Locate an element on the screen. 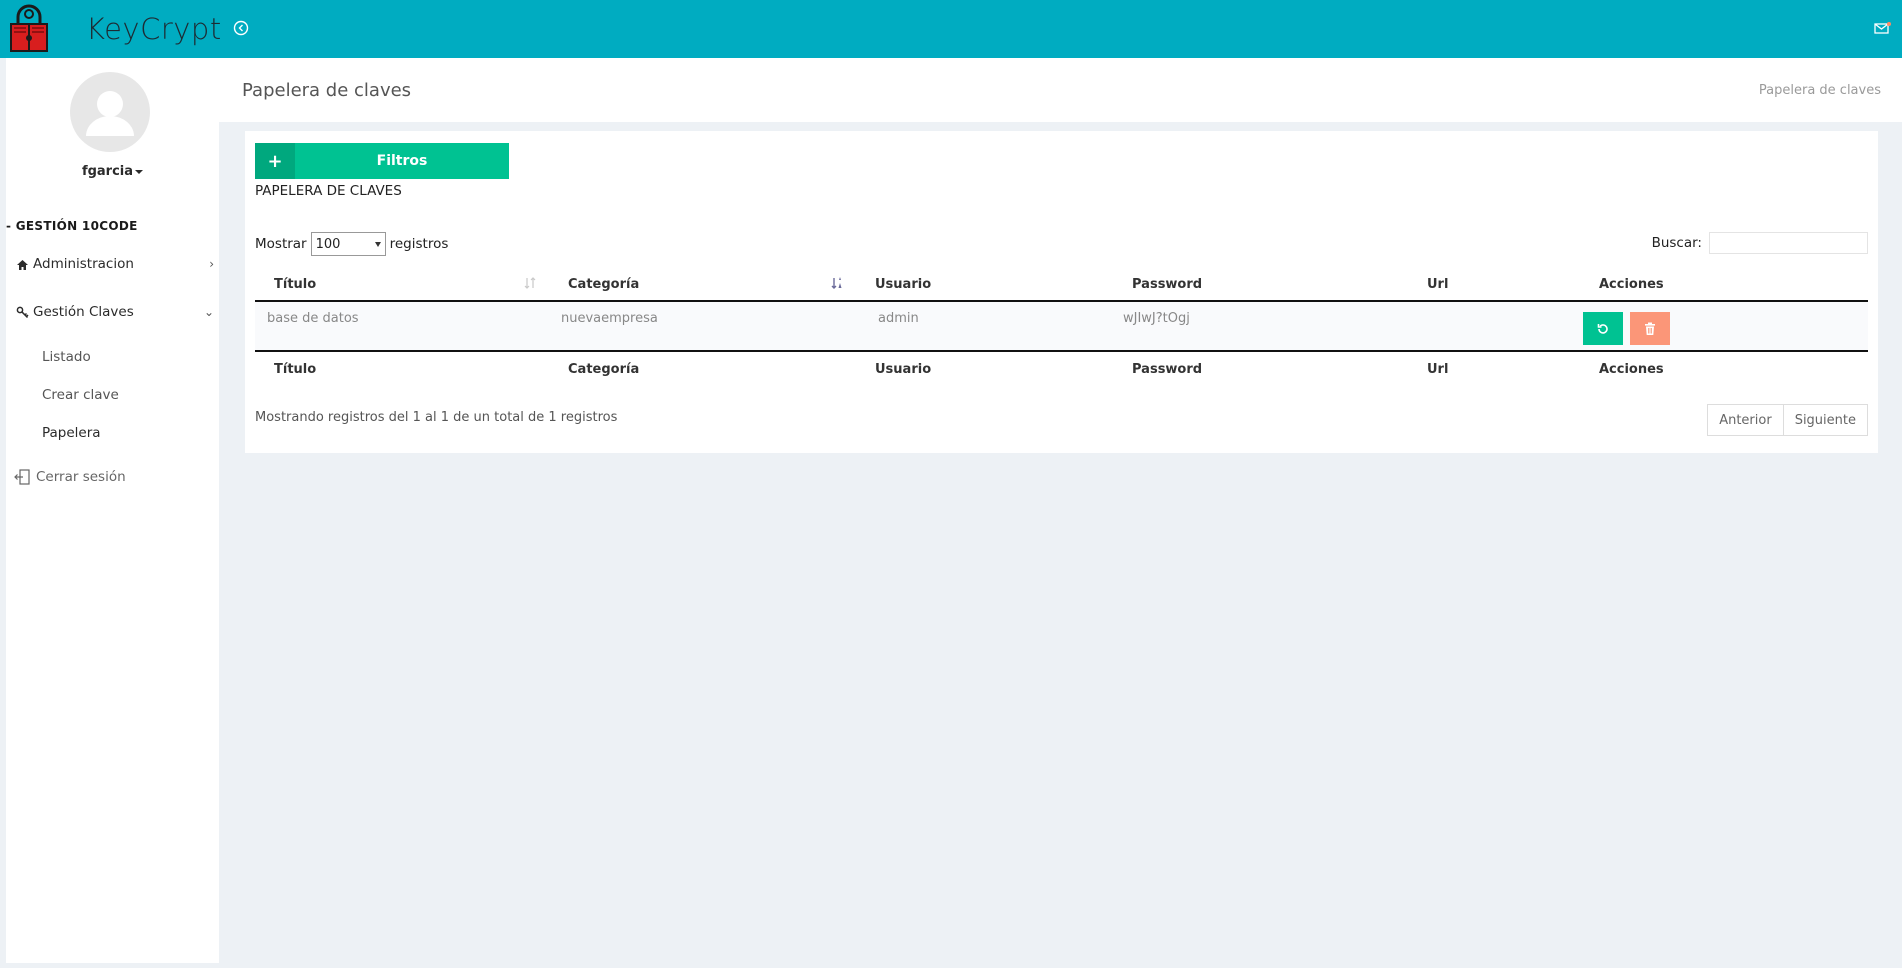 The image size is (1902, 968). plus-icon: + is located at coordinates (275, 161).